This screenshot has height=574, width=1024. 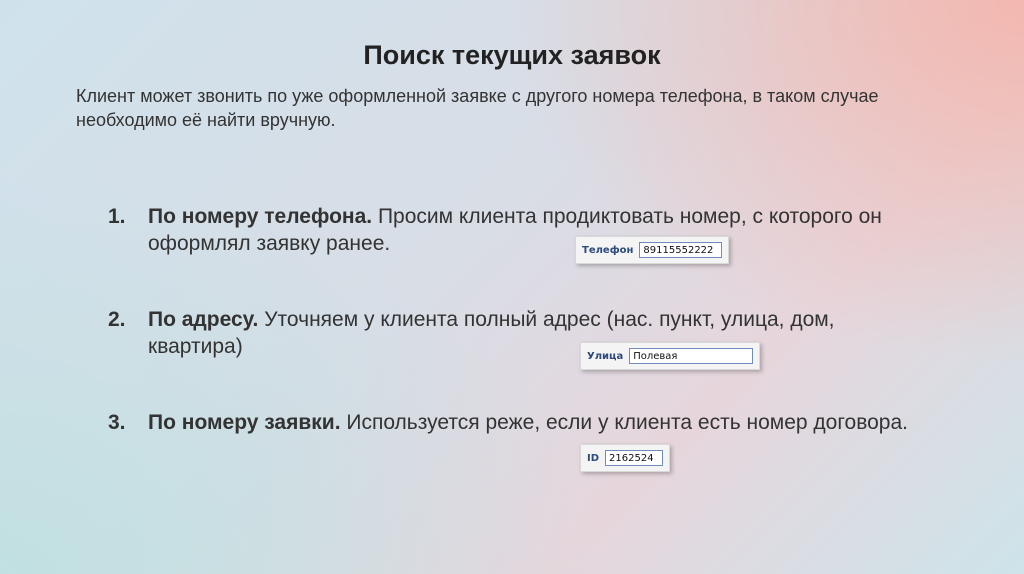 I want to click on street-field-label: Улица, so click(x=605, y=356).